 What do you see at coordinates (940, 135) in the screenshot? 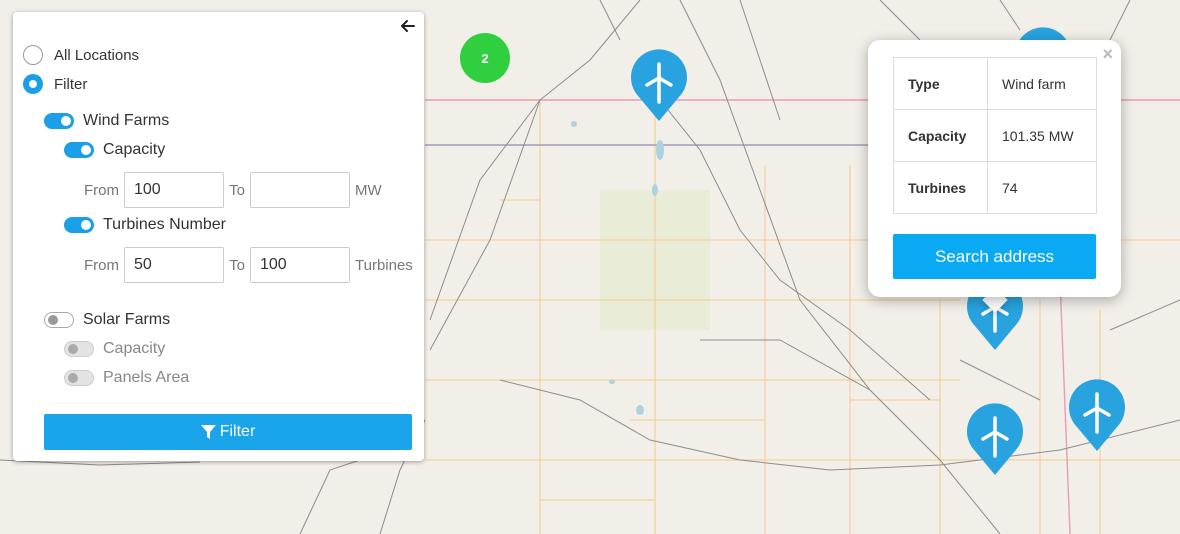
I see `row-key: Capacity` at bounding box center [940, 135].